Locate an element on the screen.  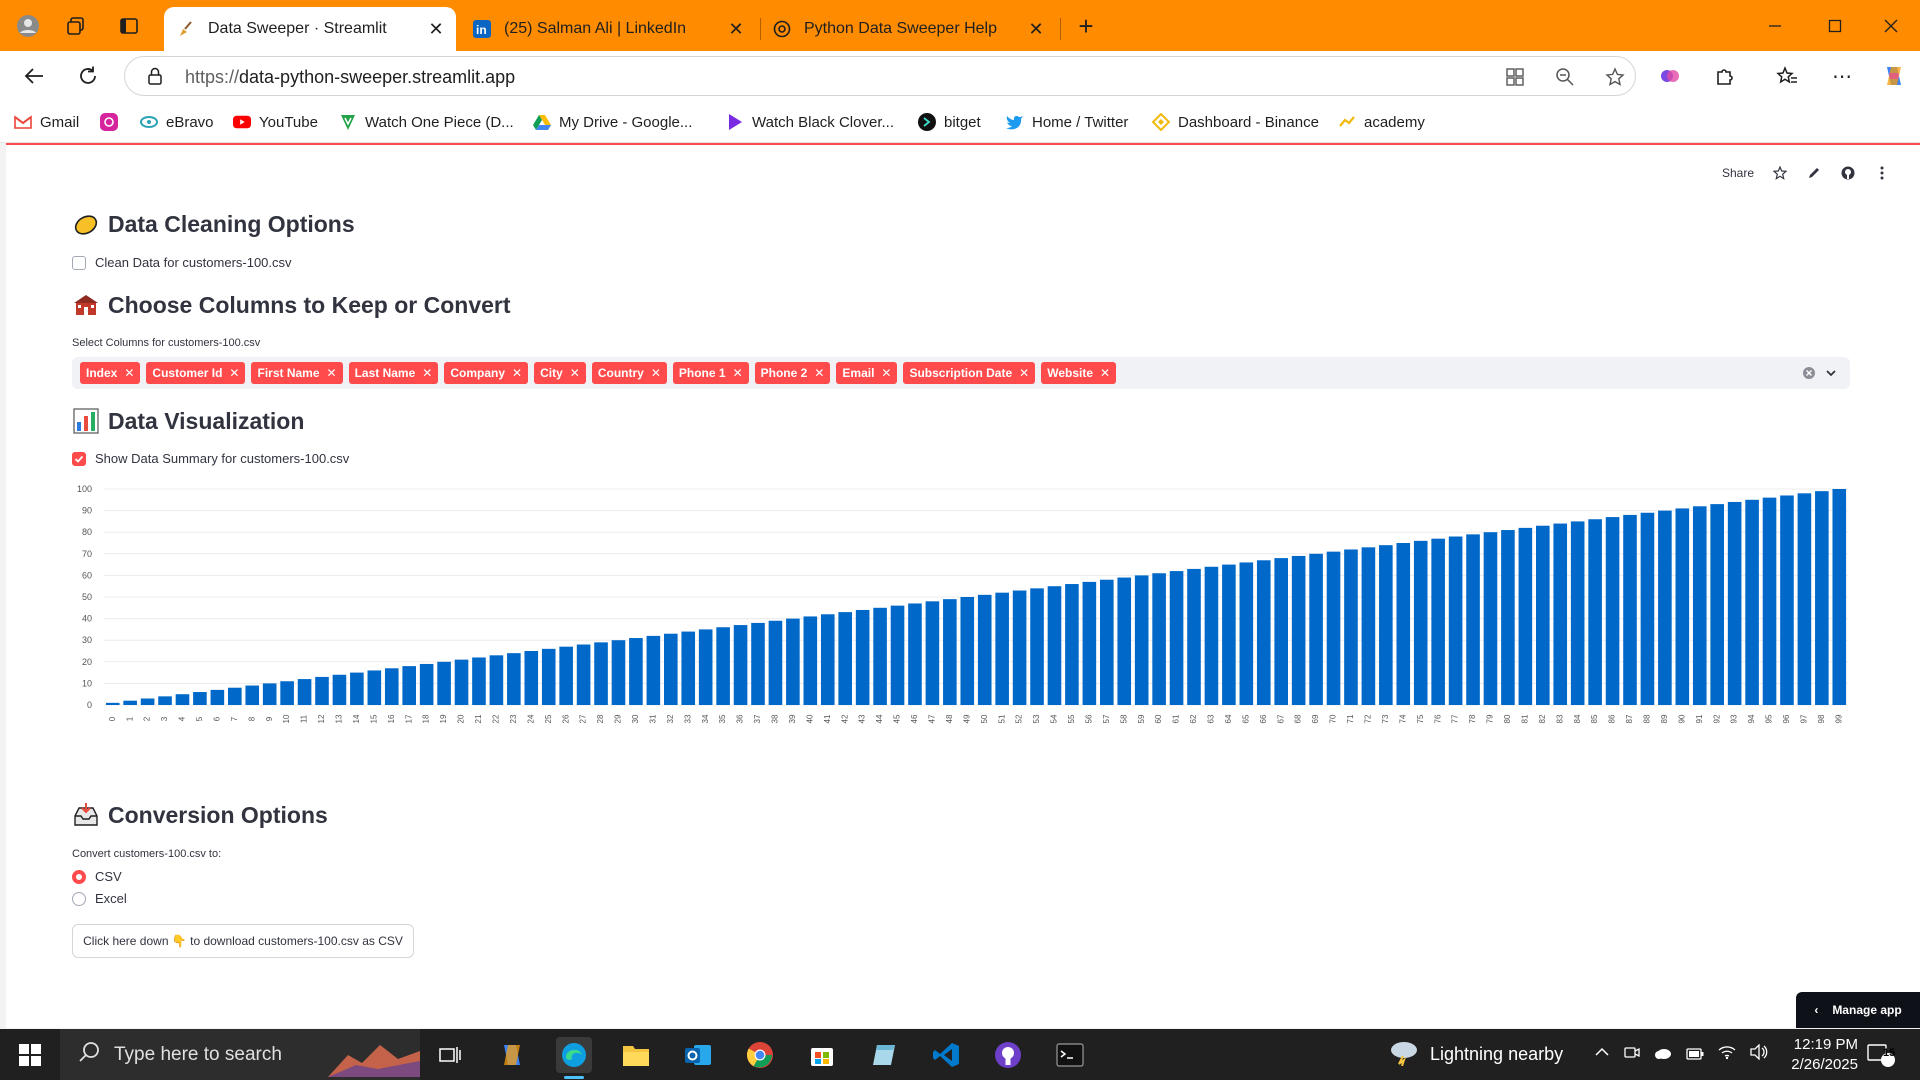
edge-taskbar-icon is located at coordinates (574, 1058).